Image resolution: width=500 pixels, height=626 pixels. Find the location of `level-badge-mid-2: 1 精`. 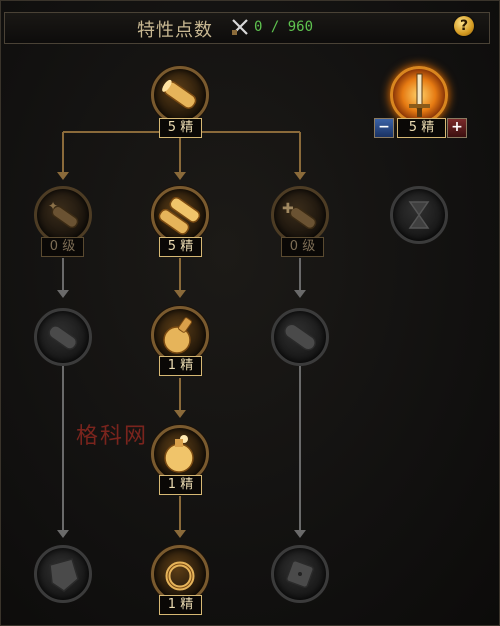

level-badge-mid-2: 1 精 is located at coordinates (180, 366).